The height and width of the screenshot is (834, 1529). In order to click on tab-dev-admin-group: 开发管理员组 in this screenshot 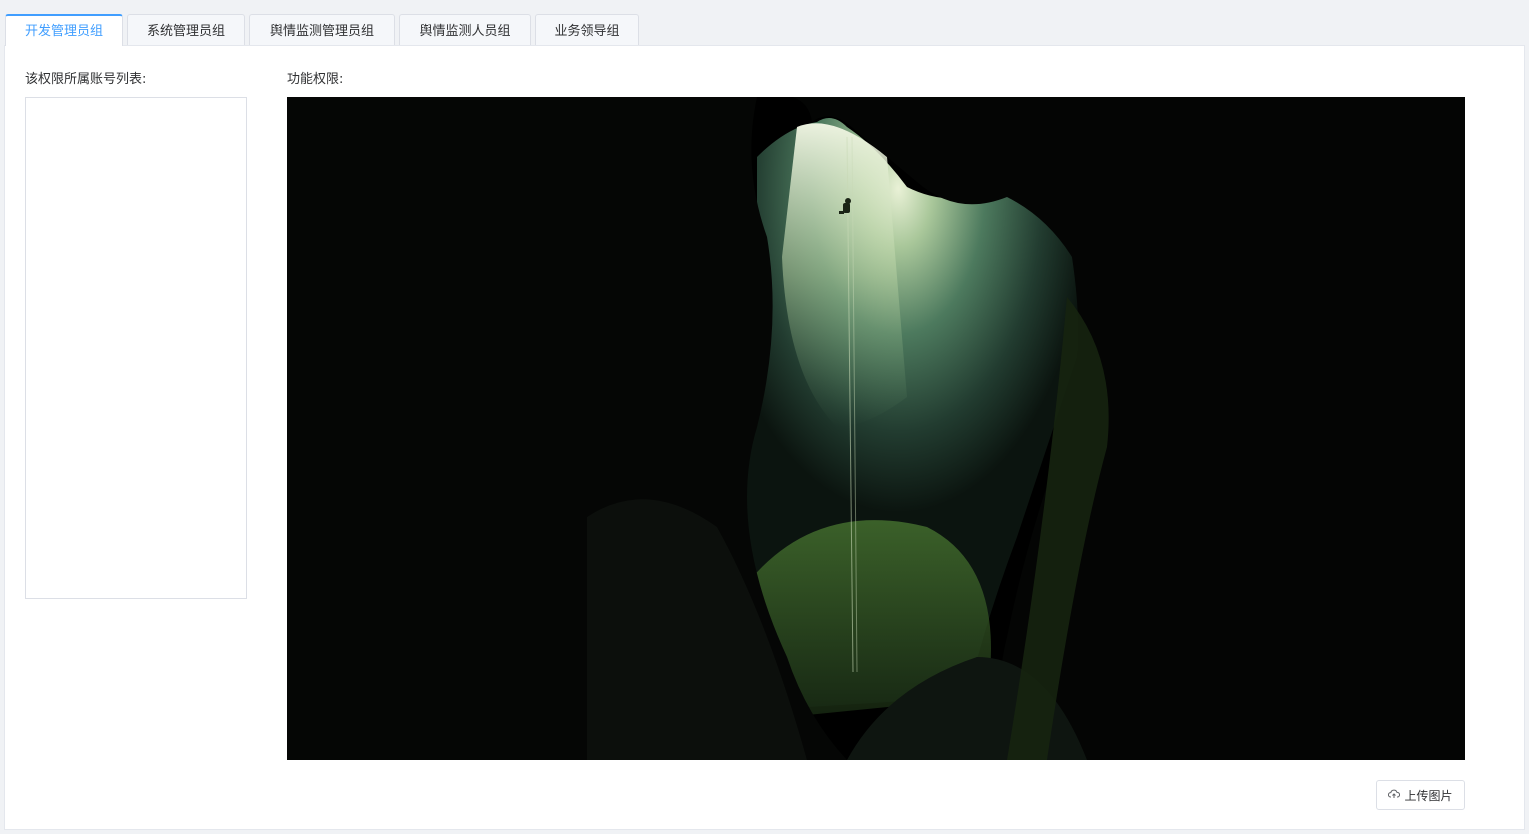, I will do `click(64, 30)`.